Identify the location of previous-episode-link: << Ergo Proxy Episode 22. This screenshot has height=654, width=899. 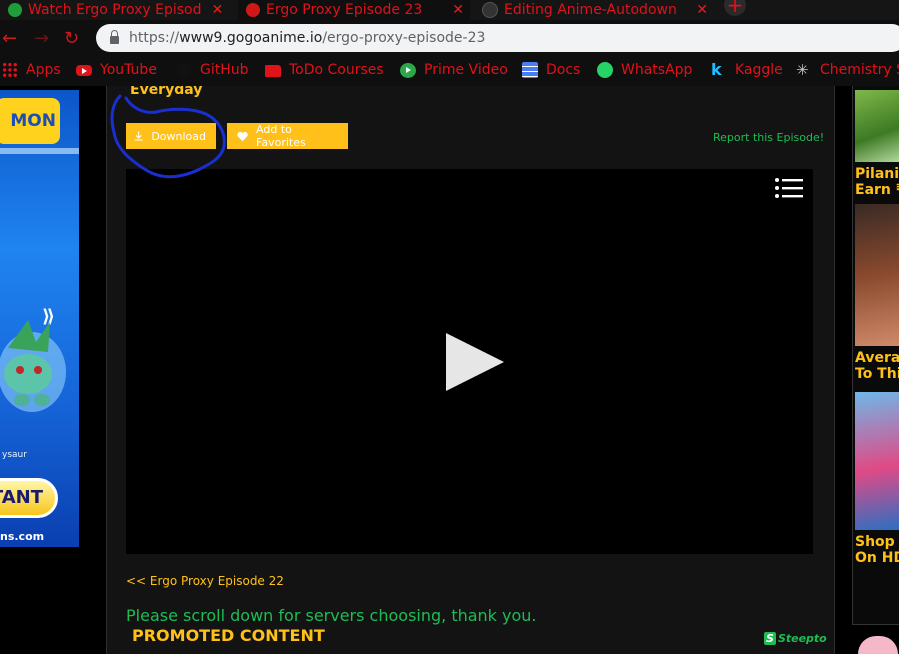
(205, 581).